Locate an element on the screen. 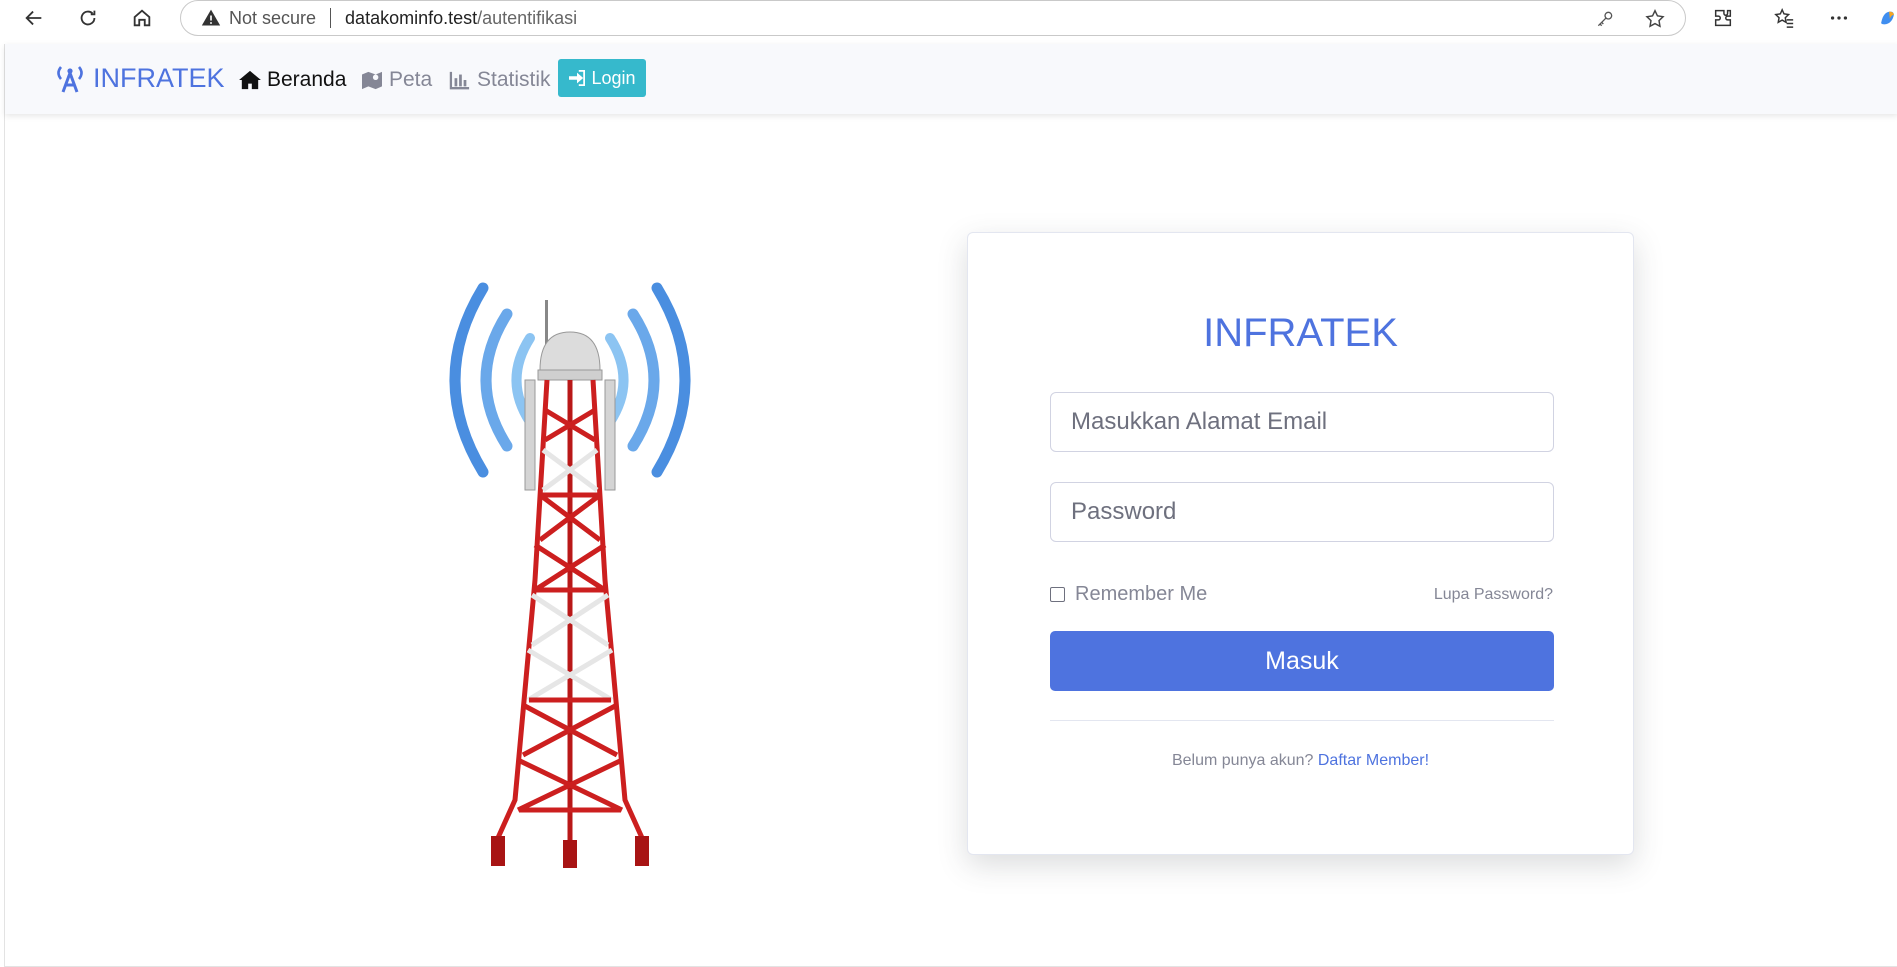 The height and width of the screenshot is (967, 1897). remember-me: Remember Me is located at coordinates (1128, 594).